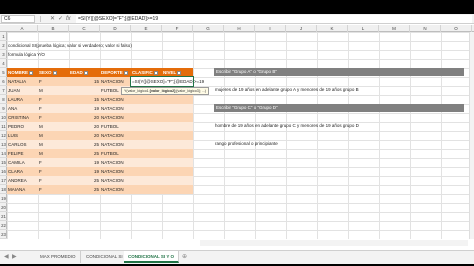  What do you see at coordinates (394, 28) in the screenshot?
I see `column-header: M` at bounding box center [394, 28].